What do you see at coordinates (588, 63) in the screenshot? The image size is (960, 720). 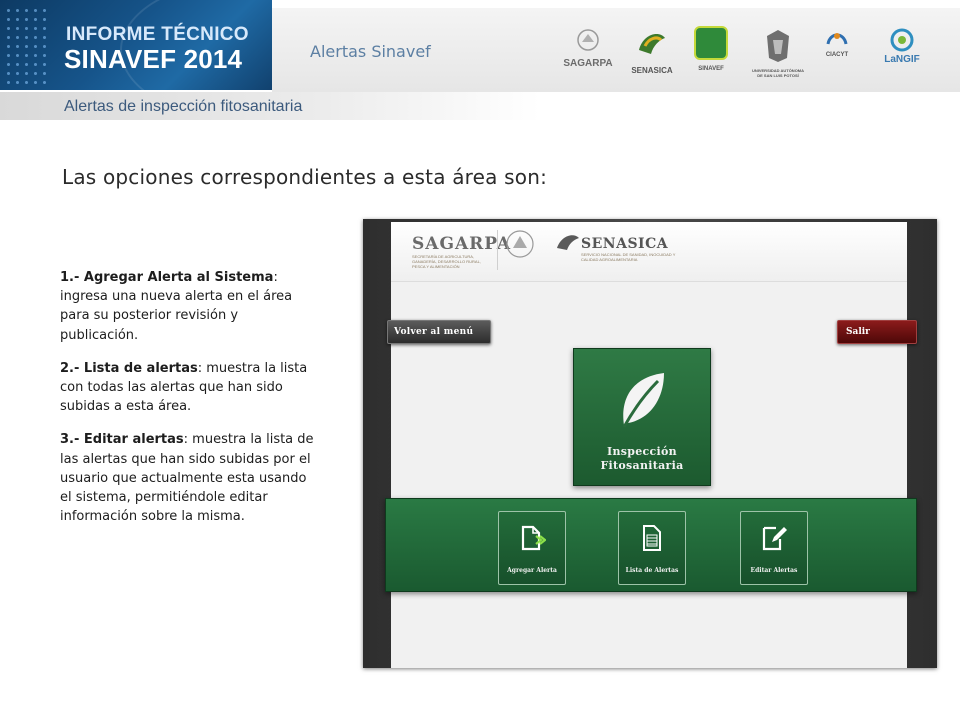 I see `sagarpa-logo-caption: SAGARPA` at bounding box center [588, 63].